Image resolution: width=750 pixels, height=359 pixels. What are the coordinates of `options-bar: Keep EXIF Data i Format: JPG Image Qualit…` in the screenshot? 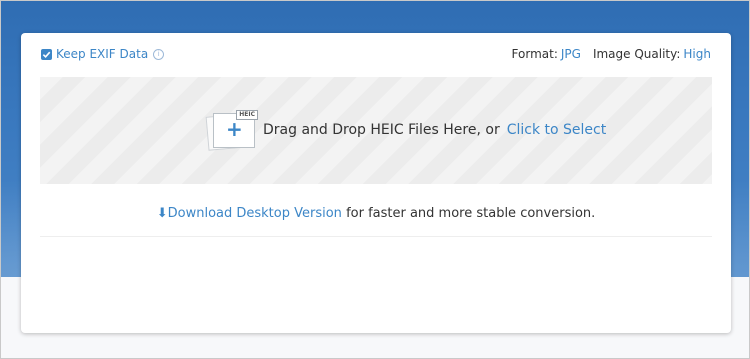 It's located at (376, 54).